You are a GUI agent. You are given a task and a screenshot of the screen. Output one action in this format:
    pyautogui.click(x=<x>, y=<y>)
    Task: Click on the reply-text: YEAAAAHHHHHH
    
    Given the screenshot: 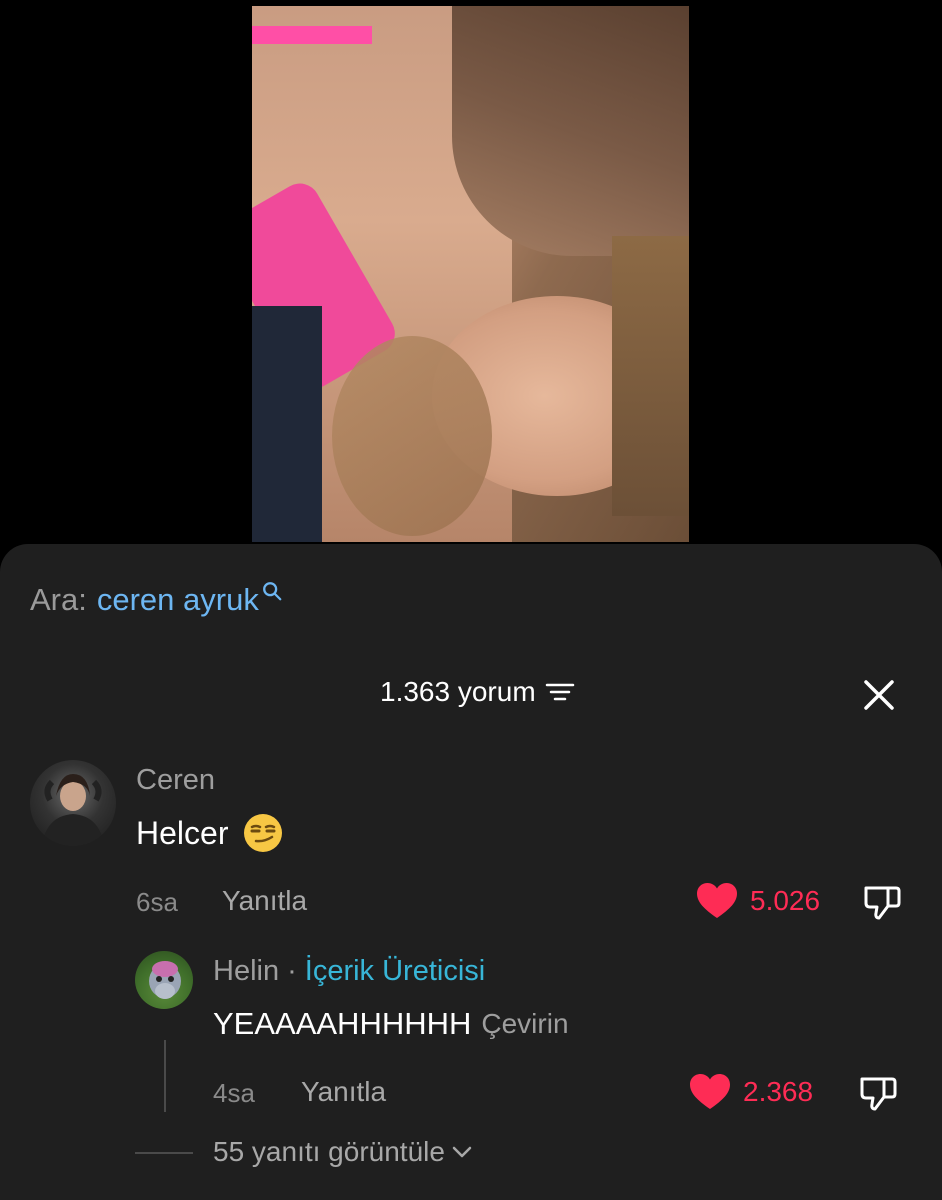 What is the action you would take?
    pyautogui.click(x=342, y=1023)
    